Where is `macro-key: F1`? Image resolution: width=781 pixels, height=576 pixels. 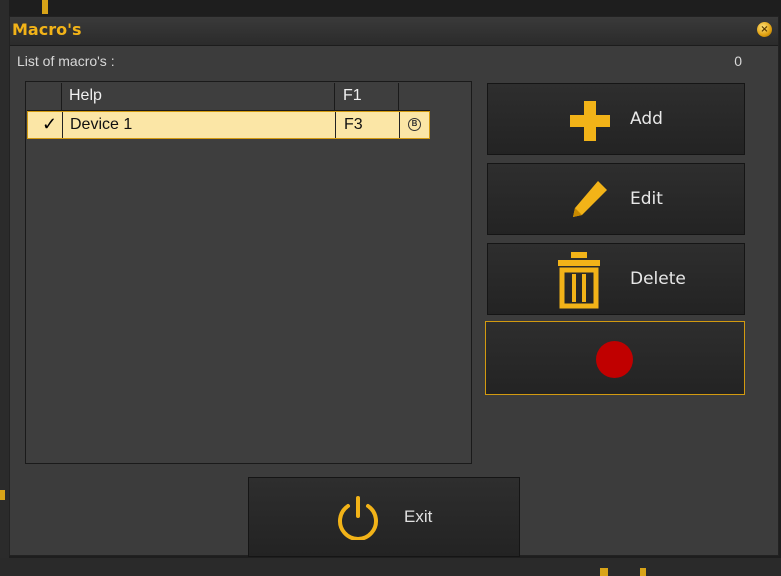
macro-key: F1 is located at coordinates (367, 96).